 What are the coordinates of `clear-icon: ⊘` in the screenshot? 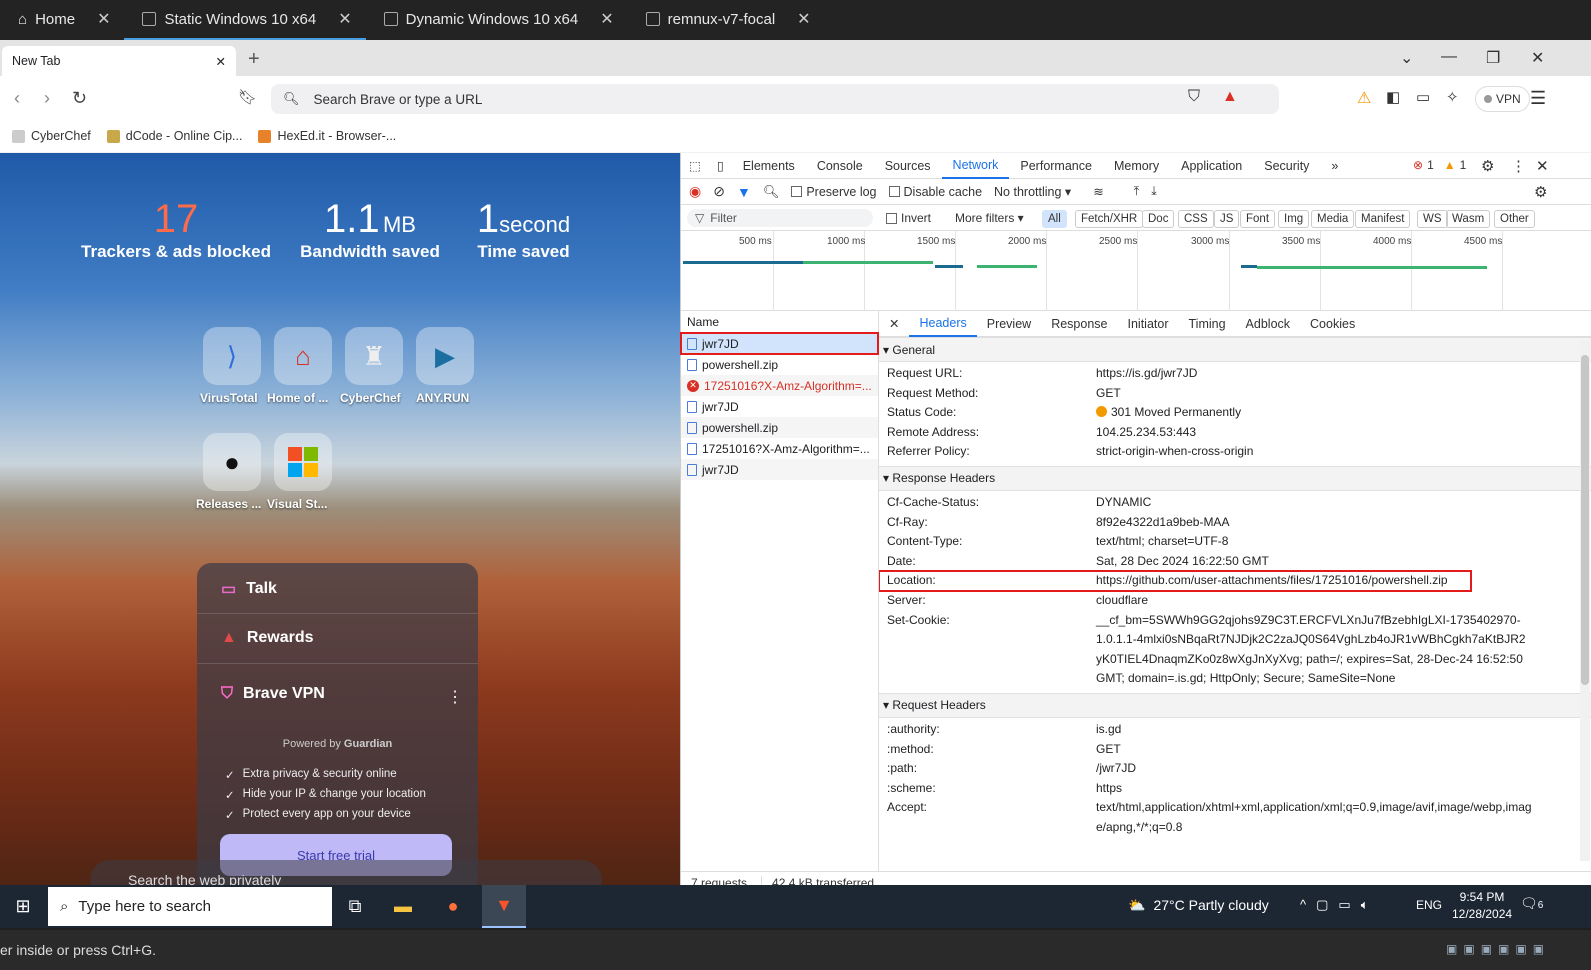 It's located at (719, 191).